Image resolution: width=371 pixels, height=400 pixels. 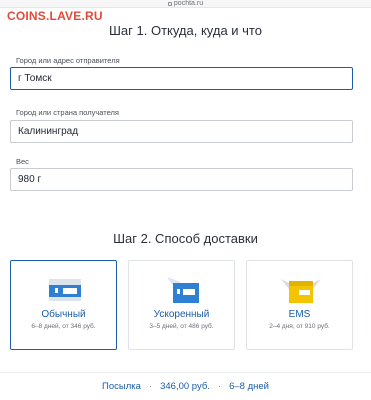 I want to click on delivery-option-details: 6–8 дней, от 346 руб., so click(x=63, y=326).